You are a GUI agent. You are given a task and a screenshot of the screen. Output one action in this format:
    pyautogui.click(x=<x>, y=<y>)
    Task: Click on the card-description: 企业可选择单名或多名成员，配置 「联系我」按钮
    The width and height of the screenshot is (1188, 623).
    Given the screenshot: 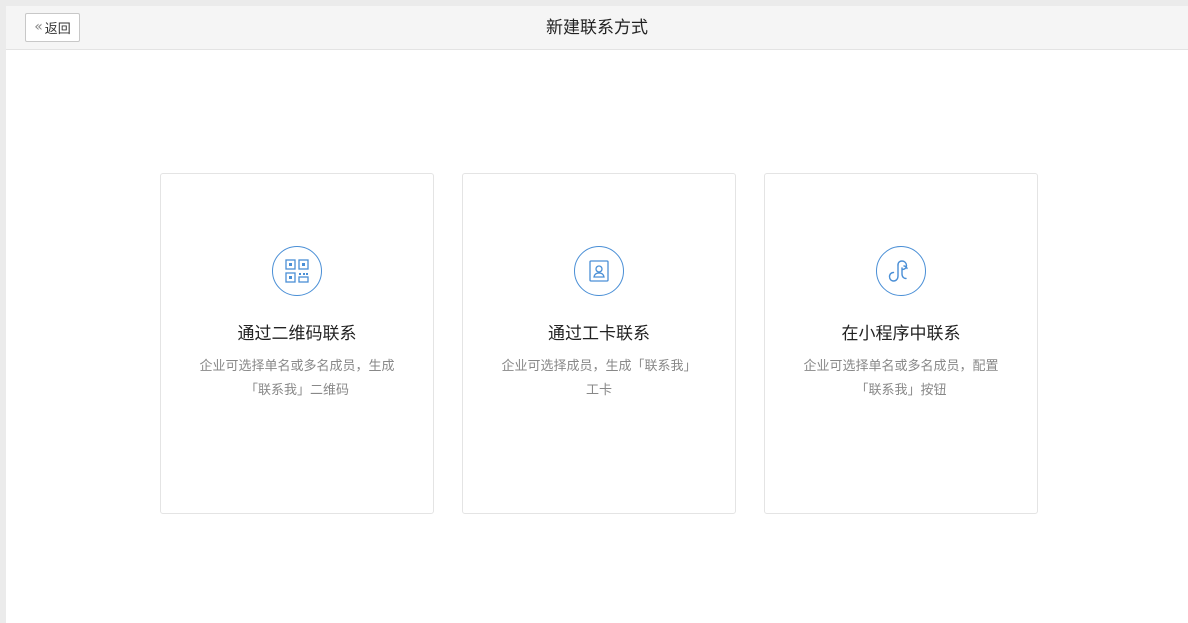 What is the action you would take?
    pyautogui.click(x=901, y=379)
    